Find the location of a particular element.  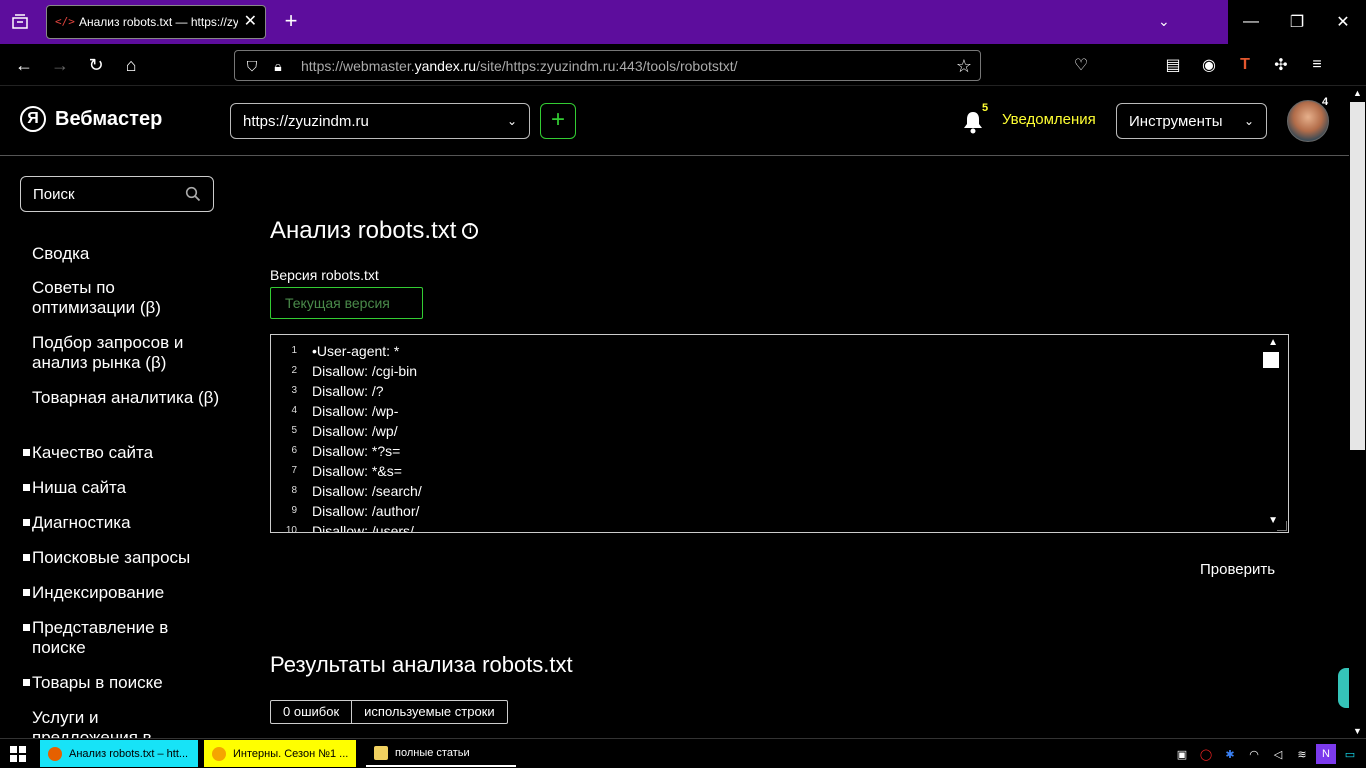

close-window-icon: ✕ is located at coordinates (1343, 22).